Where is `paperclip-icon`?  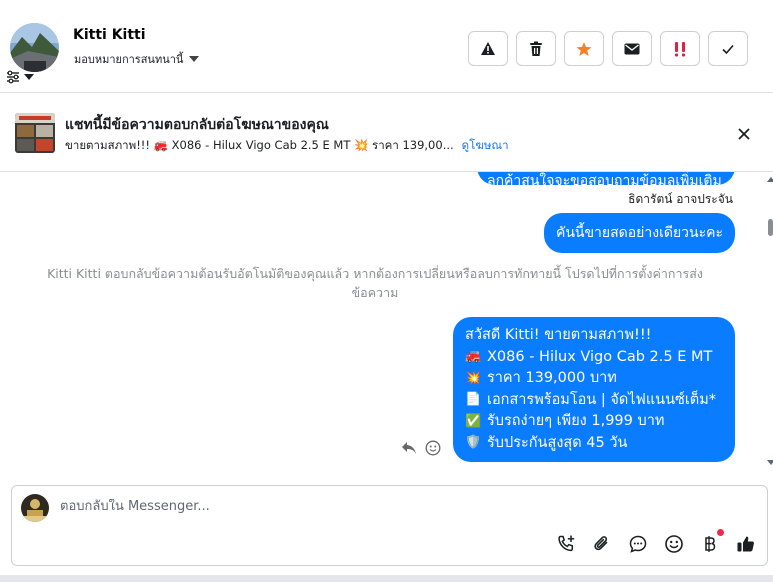 paperclip-icon is located at coordinates (601, 543).